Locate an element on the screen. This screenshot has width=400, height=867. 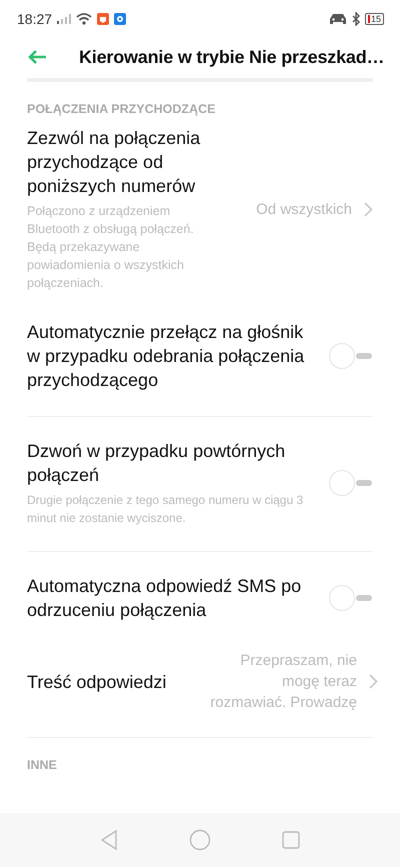
clock-time: 18:27 is located at coordinates (34, 19).